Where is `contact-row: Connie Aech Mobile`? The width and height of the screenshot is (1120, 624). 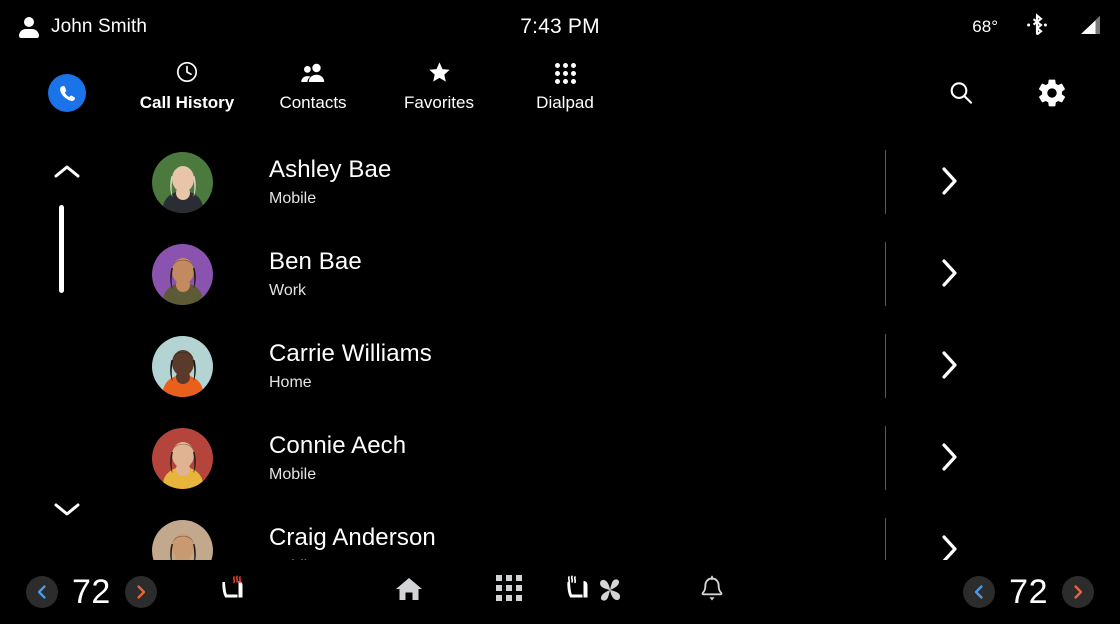
contact-row: Connie Aech Mobile is located at coordinates (560, 458).